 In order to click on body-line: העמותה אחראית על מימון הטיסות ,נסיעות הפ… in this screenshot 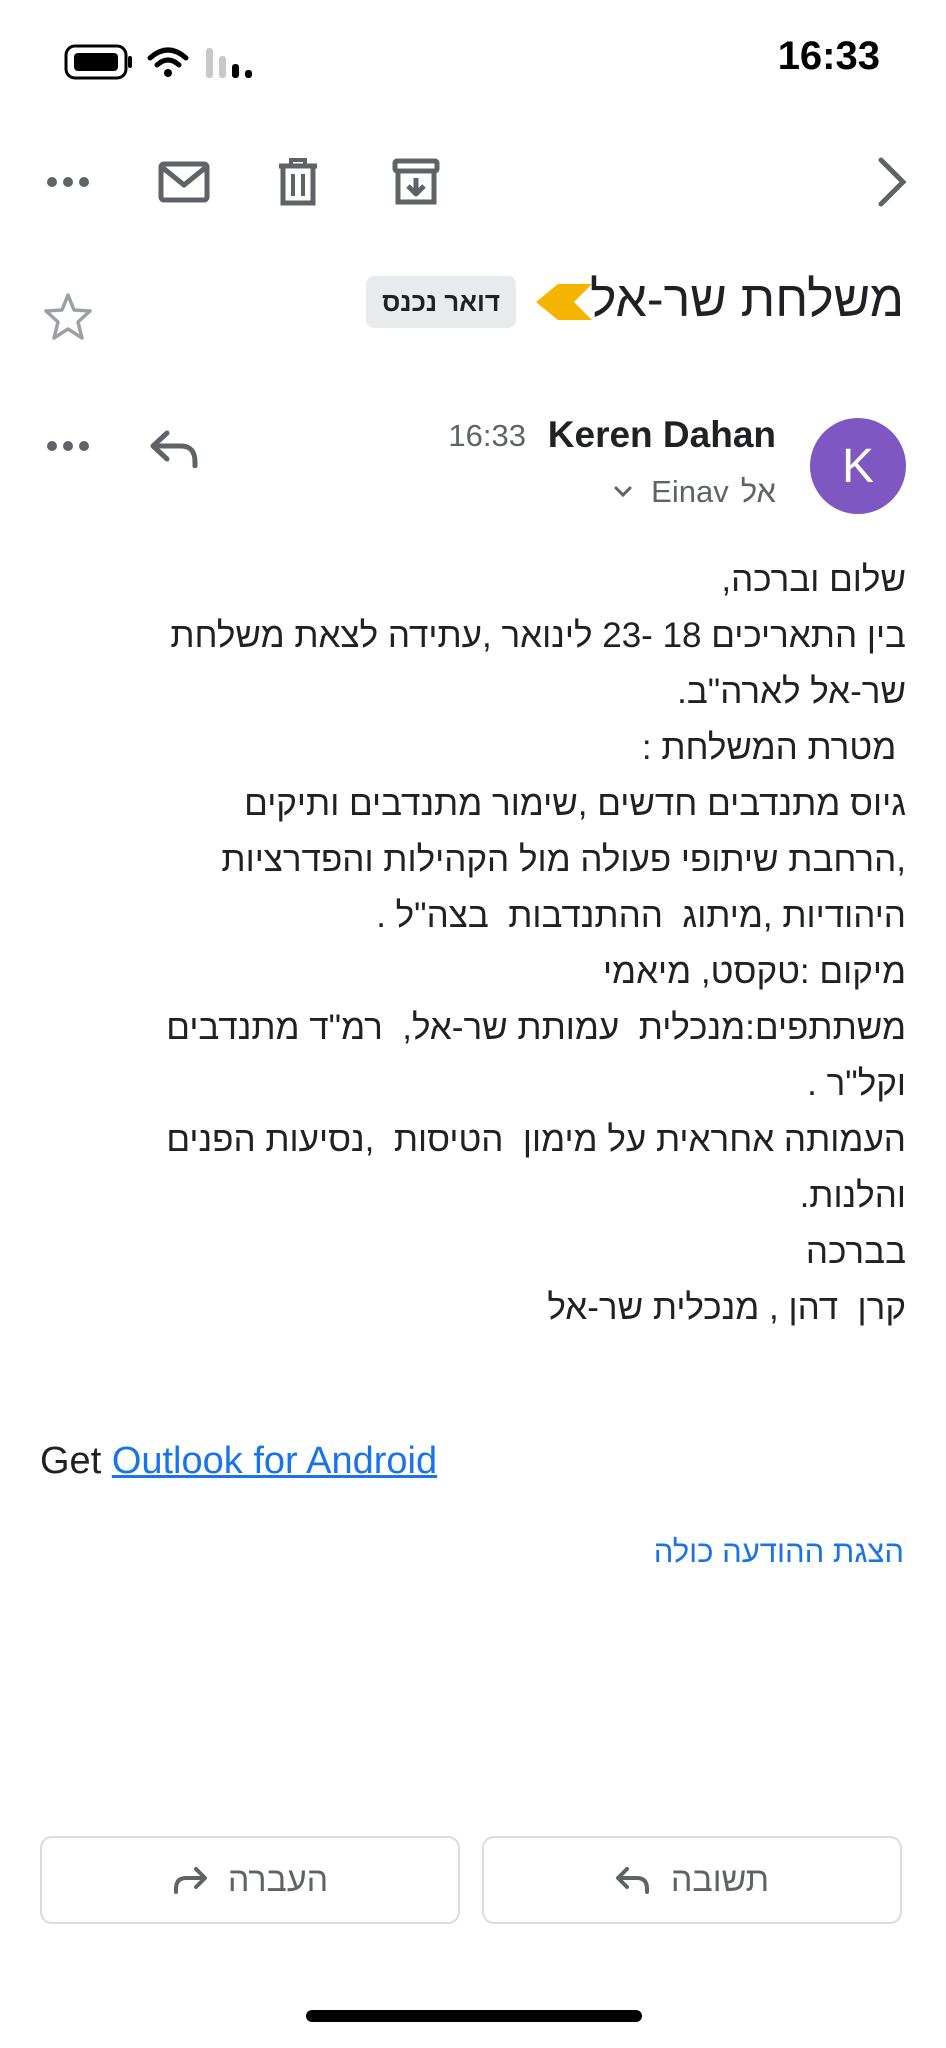, I will do `click(536, 1139)`.